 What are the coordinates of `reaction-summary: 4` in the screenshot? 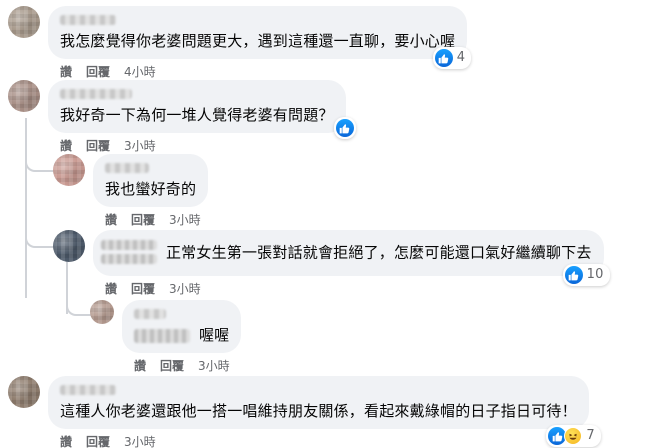 It's located at (452, 58).